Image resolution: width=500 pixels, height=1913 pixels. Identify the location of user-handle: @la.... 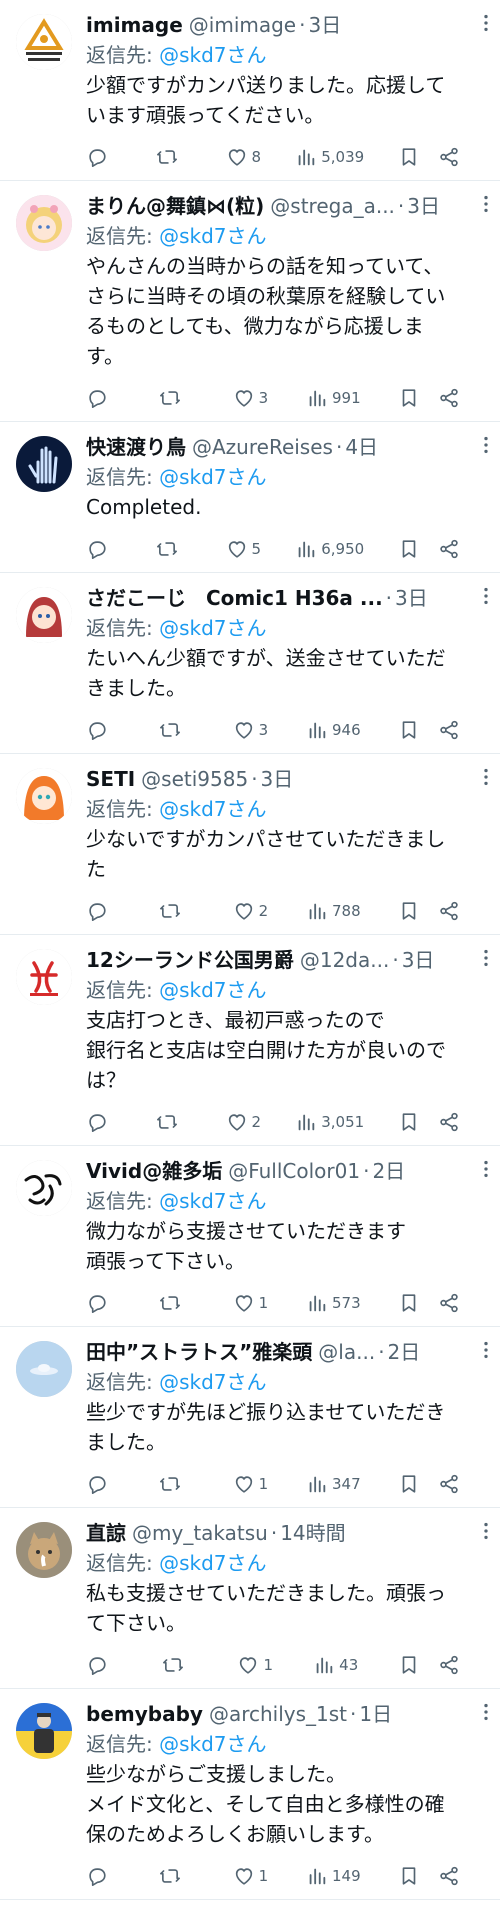
(346, 1352).